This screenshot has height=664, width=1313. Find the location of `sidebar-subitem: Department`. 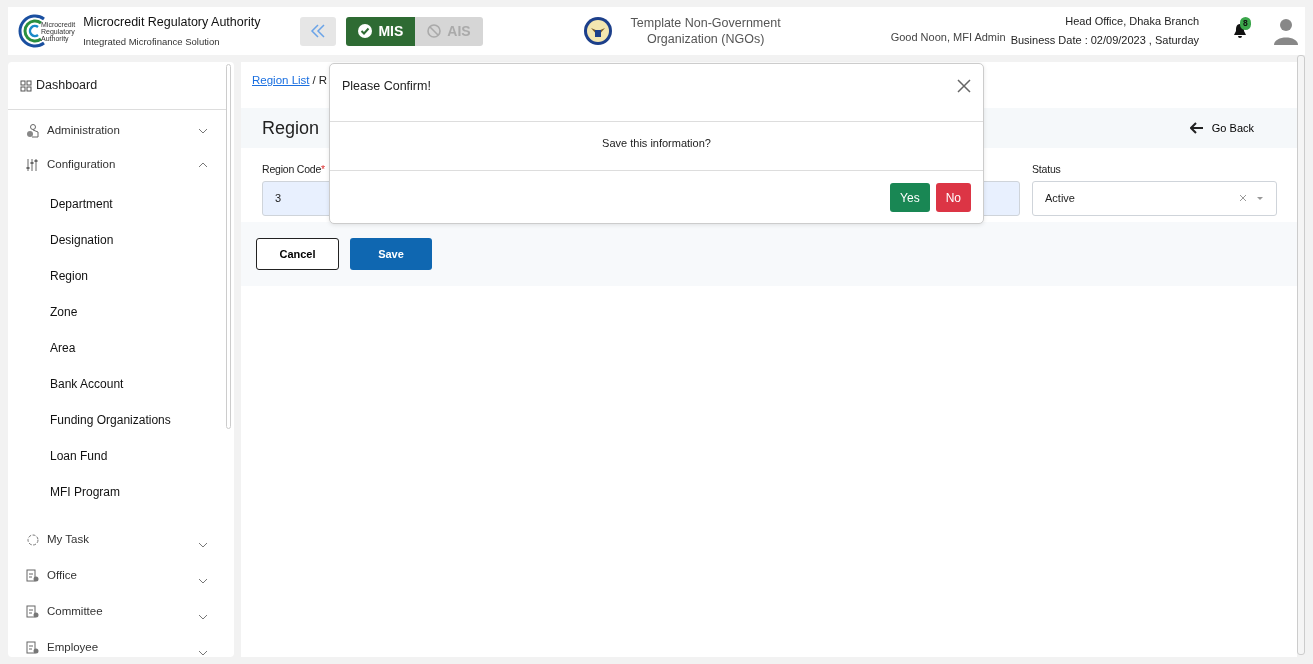

sidebar-subitem: Department is located at coordinates (121, 204).